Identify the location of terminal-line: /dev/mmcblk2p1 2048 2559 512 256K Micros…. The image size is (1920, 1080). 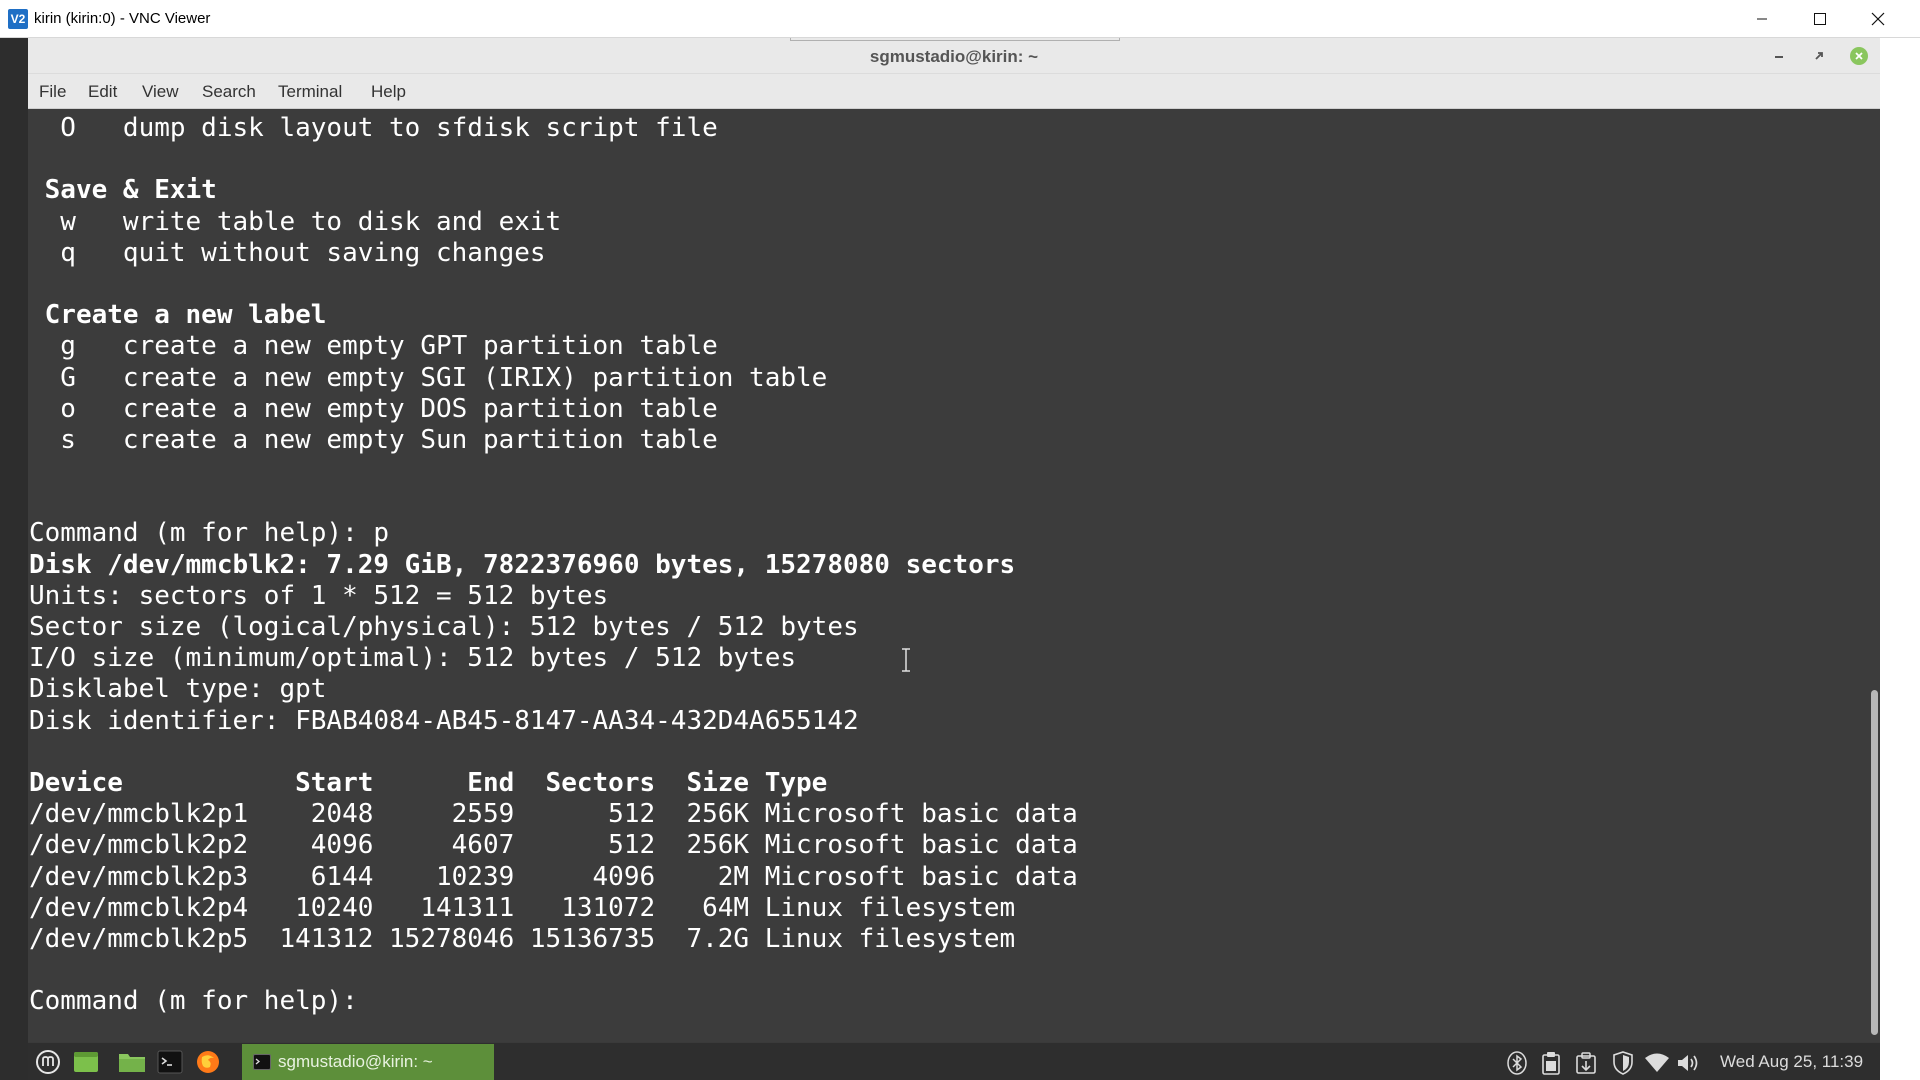
(553, 814).